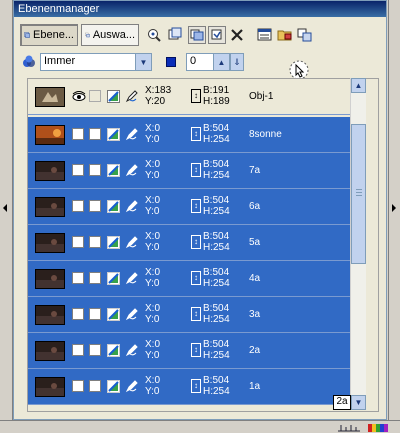  What do you see at coordinates (79, 96) in the screenshot?
I see `eye-icon` at bounding box center [79, 96].